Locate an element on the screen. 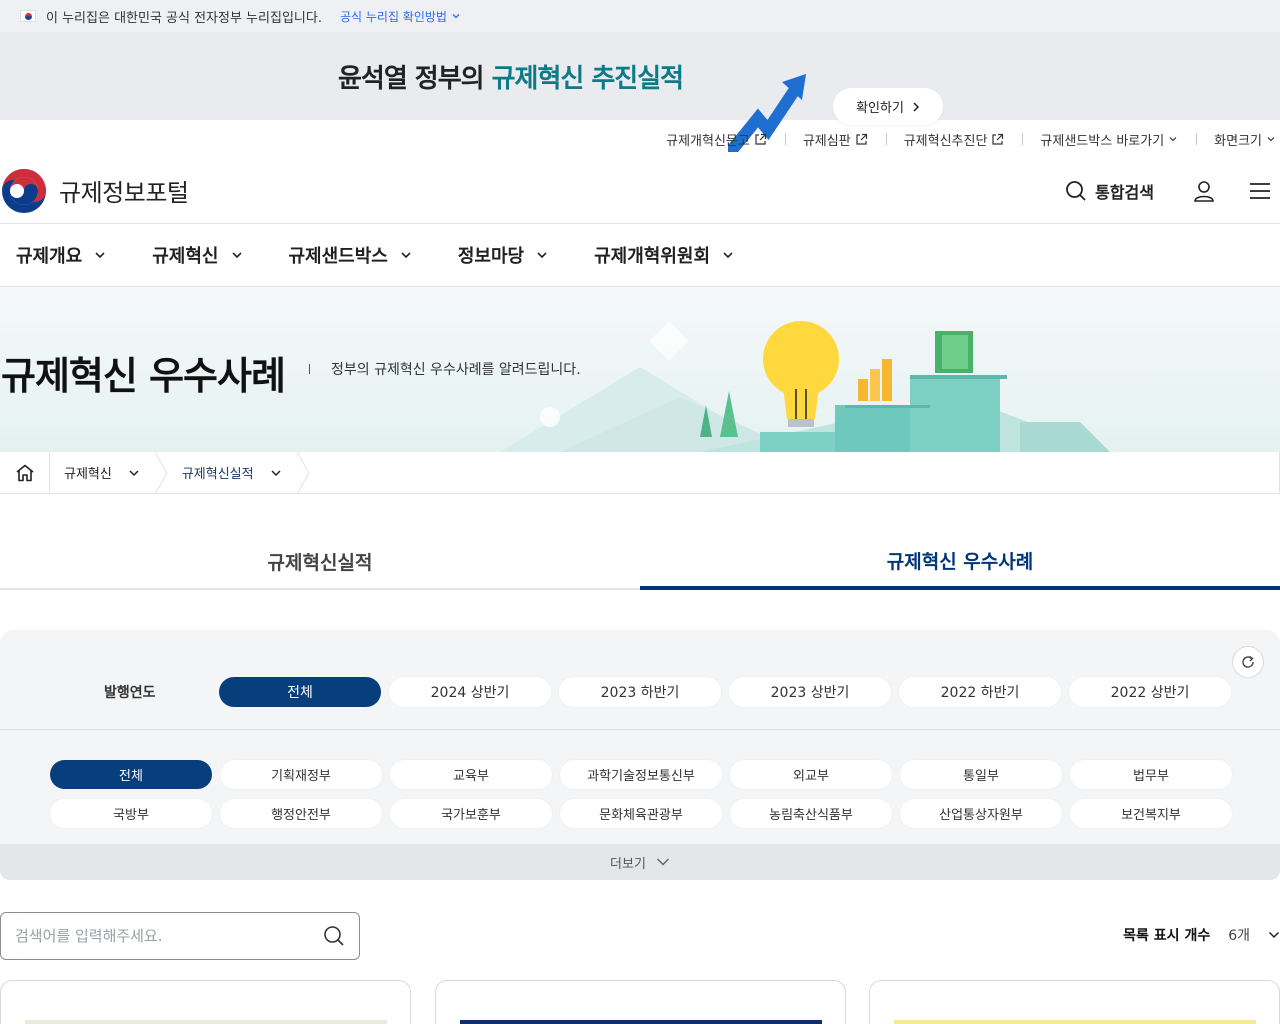 This screenshot has height=1024, width=1280. list-search-input is located at coordinates (169, 936).